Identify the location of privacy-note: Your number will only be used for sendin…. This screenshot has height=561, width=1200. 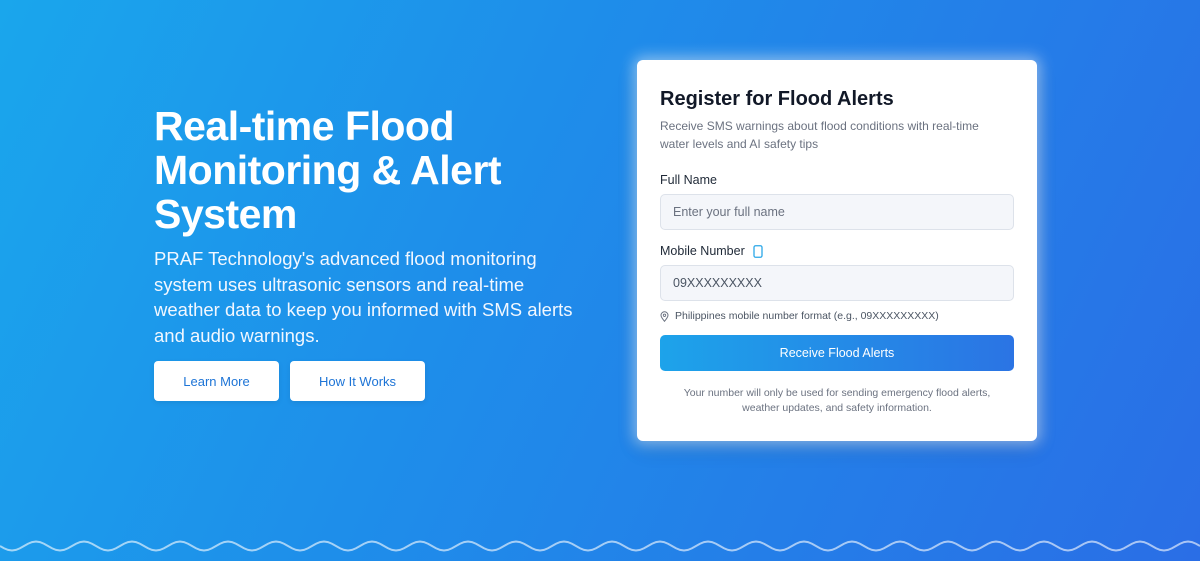
(837, 400).